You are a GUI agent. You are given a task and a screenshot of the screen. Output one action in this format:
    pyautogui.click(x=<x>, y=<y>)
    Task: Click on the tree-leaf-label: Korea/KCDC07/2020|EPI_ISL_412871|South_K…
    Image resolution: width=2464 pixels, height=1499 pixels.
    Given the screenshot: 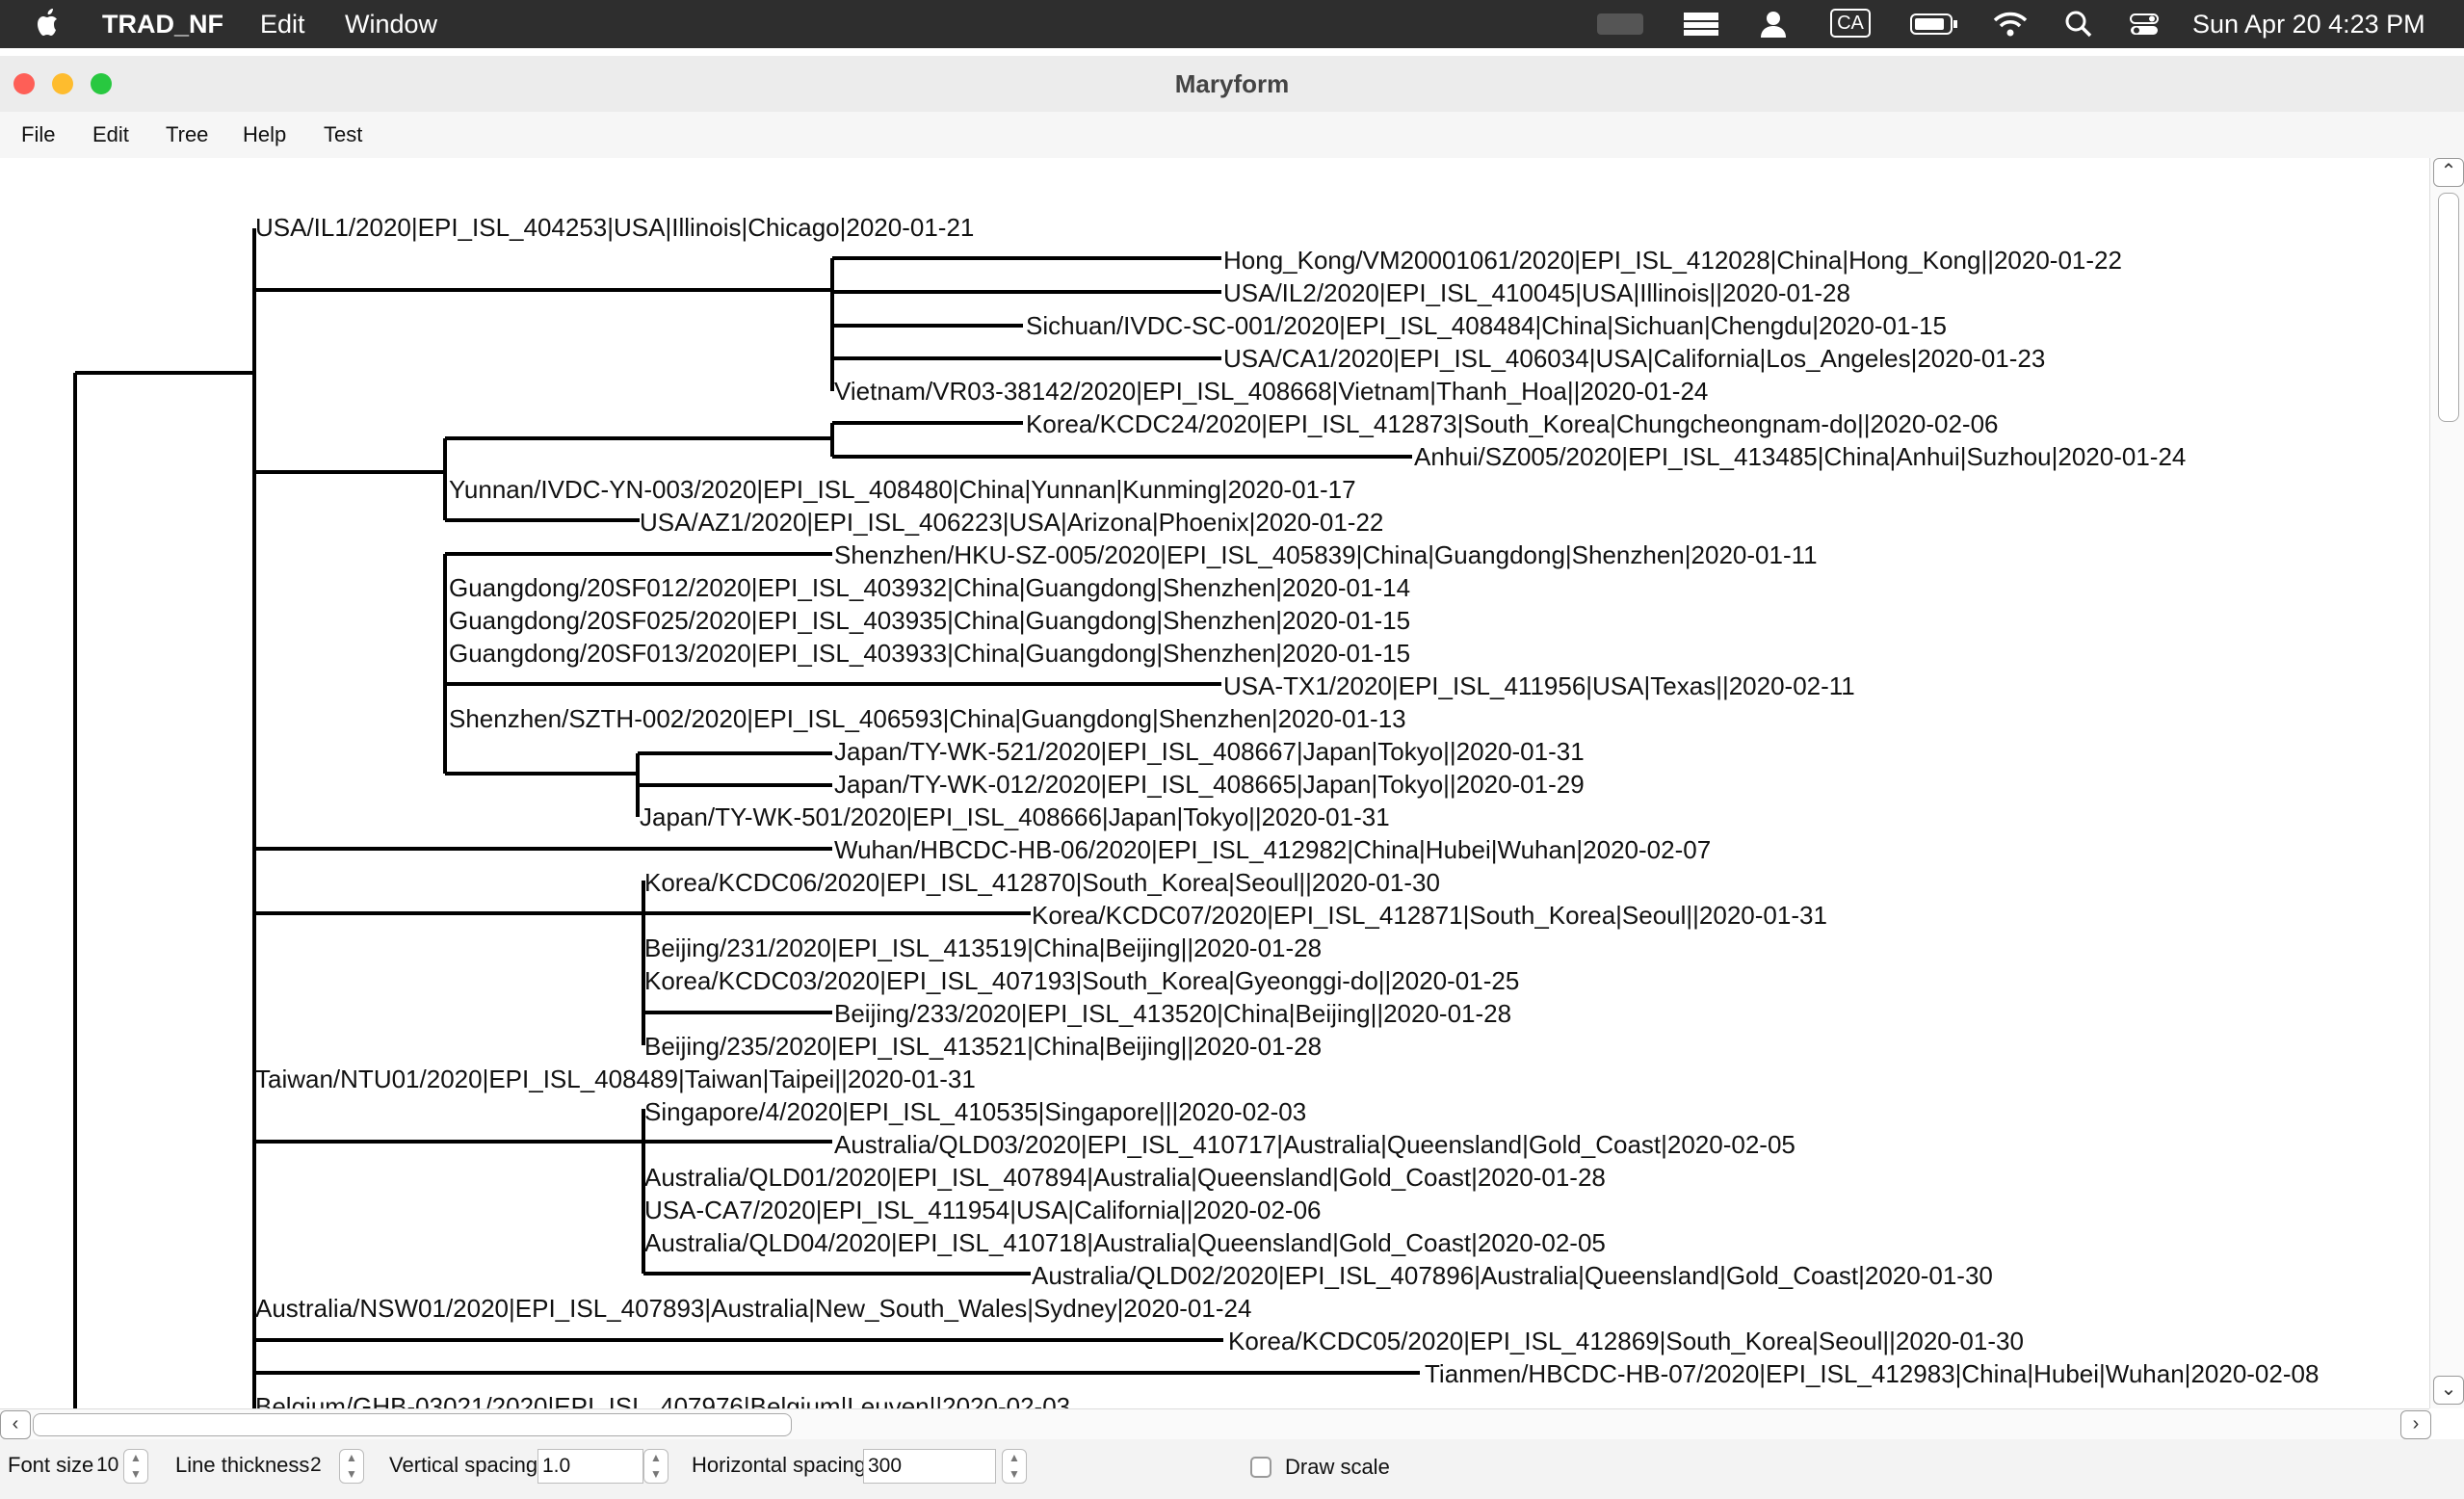 What is the action you would take?
    pyautogui.click(x=1429, y=916)
    